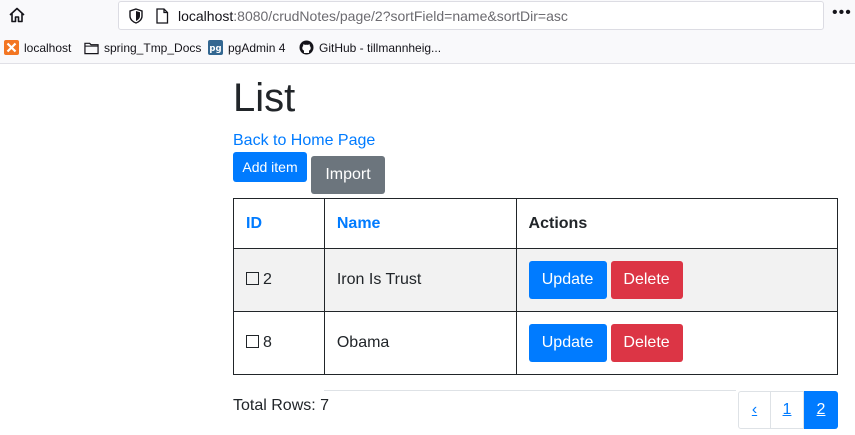  I want to click on url-host: localhost, so click(206, 16).